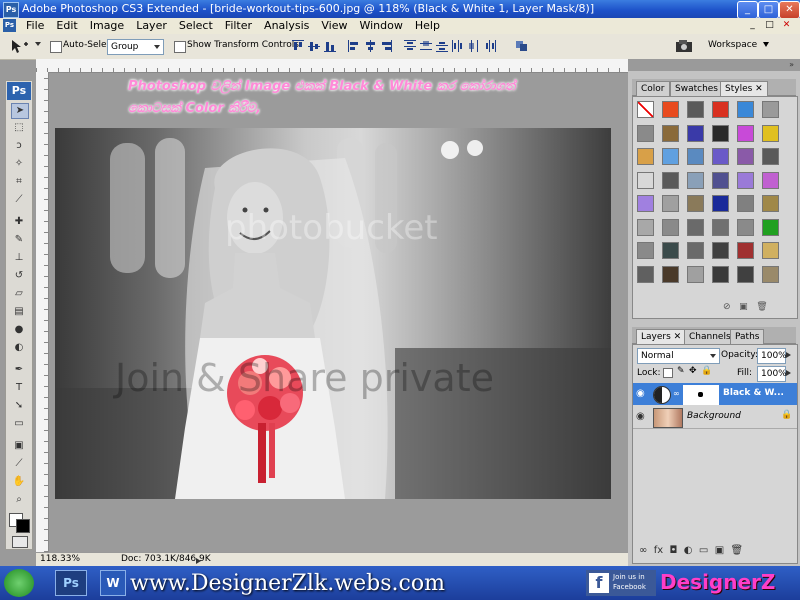 The image size is (800, 600). Describe the element at coordinates (706, 371) in the screenshot. I see `lock-all-icon: 🔒` at that location.